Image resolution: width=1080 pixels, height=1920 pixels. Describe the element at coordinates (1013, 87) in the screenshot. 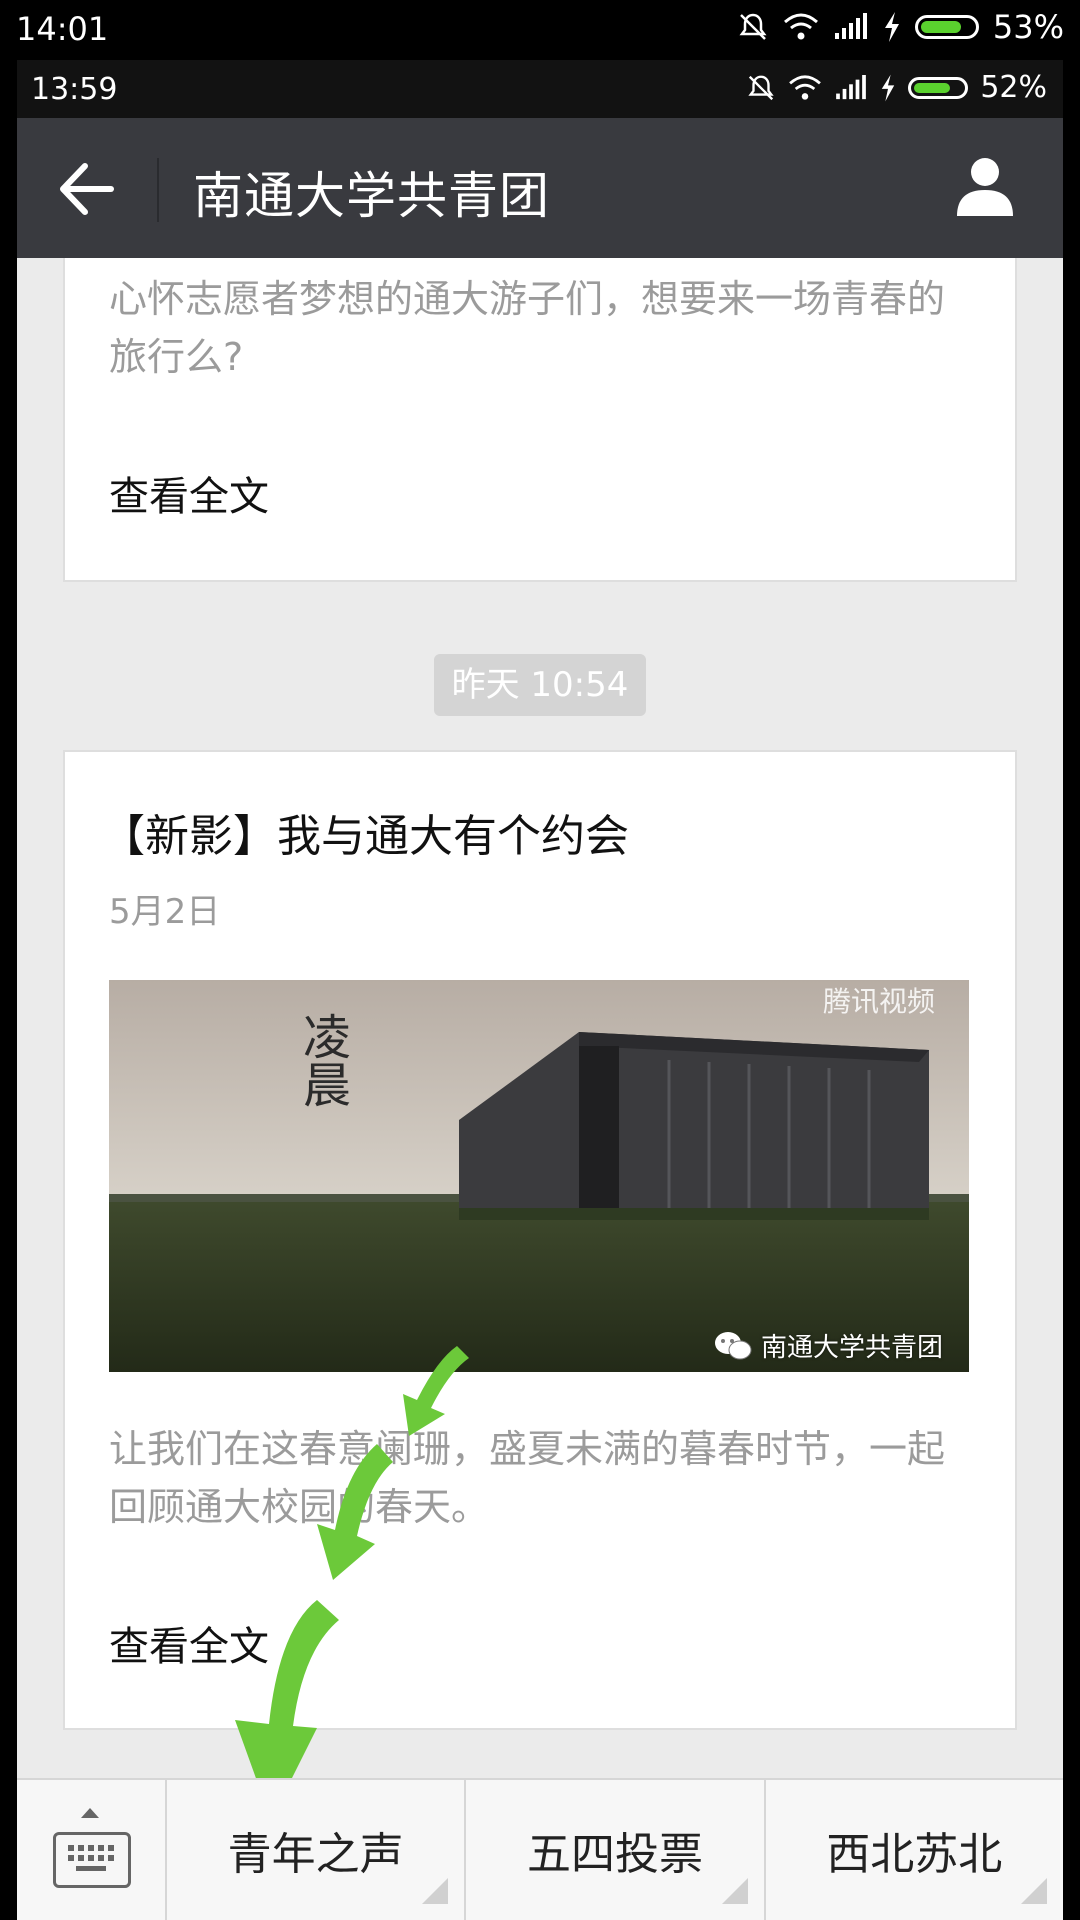

I see `inner-battery-percent: 52%` at that location.